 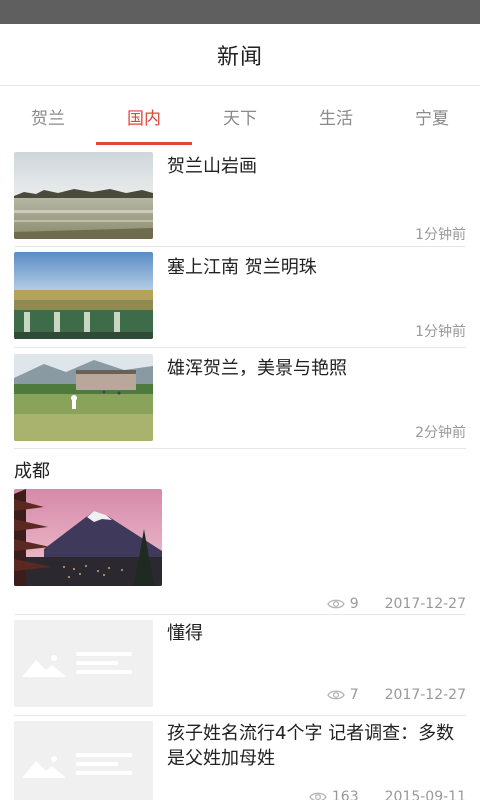 I want to click on view-count-value: 9, so click(x=354, y=604).